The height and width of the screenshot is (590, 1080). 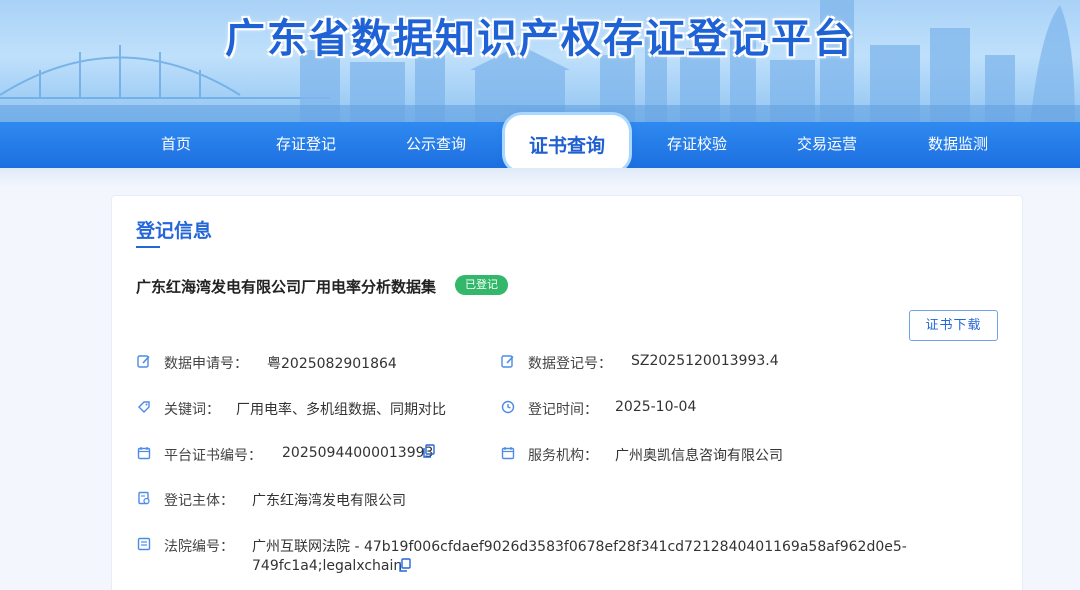 I want to click on registrant-label: 登记主体：, so click(x=199, y=501).